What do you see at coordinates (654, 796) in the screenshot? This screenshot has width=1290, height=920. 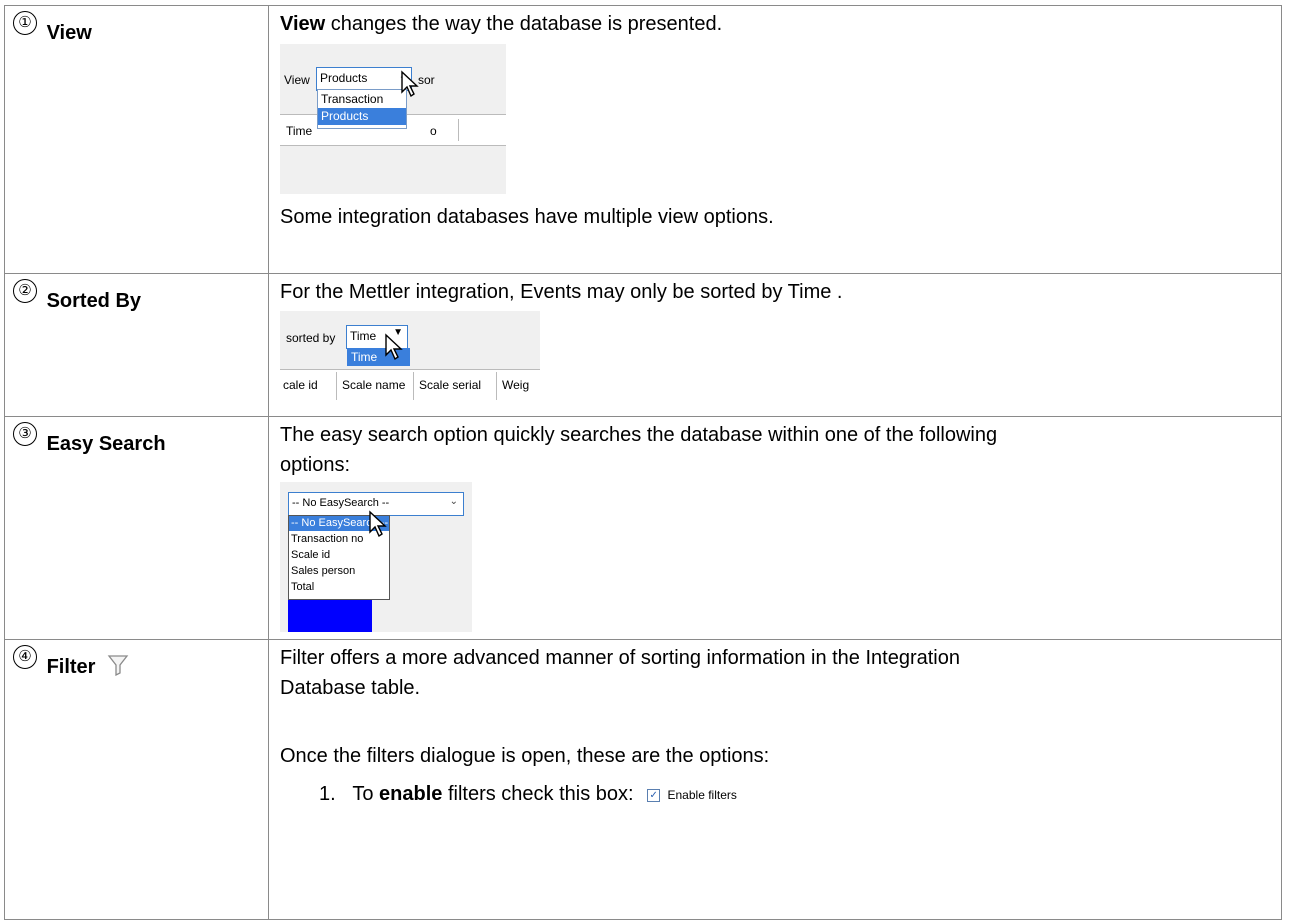 I see `checkmark-icon: ✓` at bounding box center [654, 796].